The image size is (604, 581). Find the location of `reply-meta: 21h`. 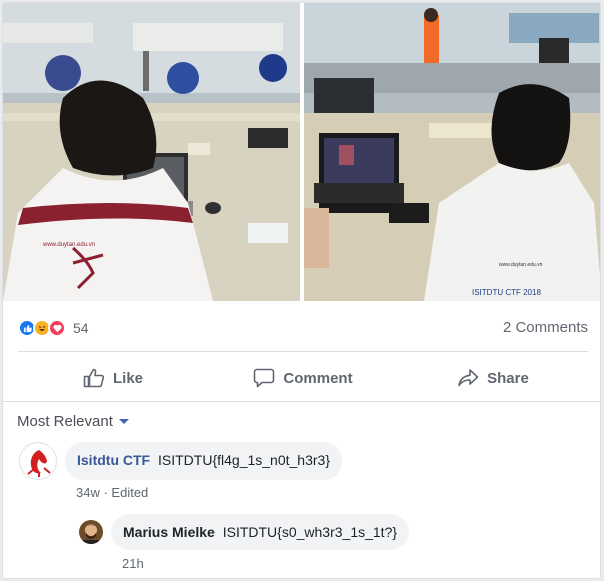

reply-meta: 21h is located at coordinates (133, 563).